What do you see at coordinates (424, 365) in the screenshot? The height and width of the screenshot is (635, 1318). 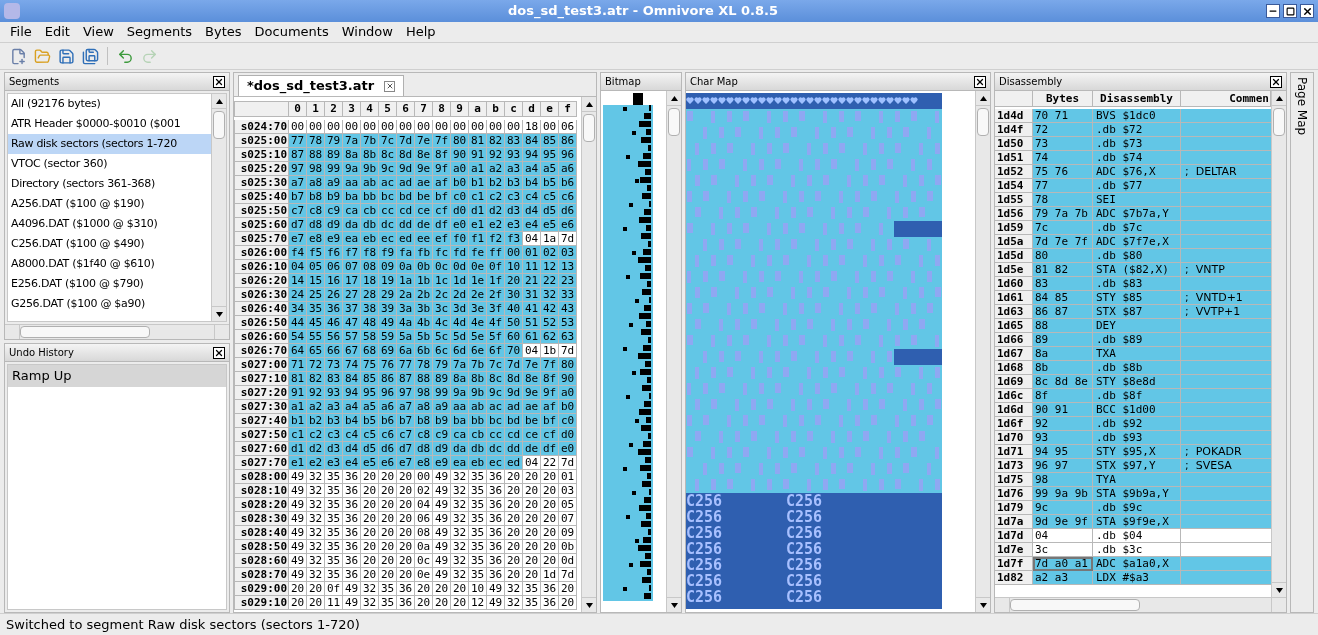 I see `hex-cell: 78` at bounding box center [424, 365].